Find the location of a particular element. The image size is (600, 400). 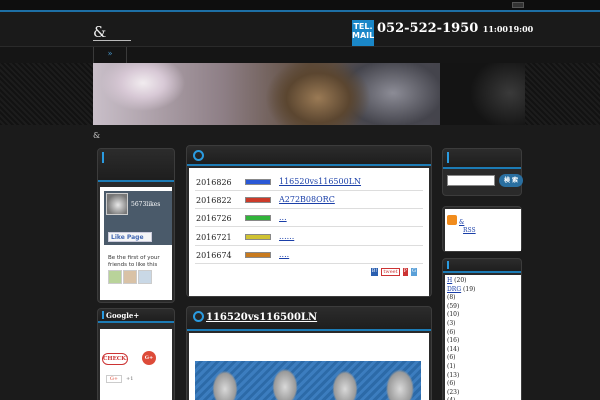

search-button: 検 索 is located at coordinates (511, 180).